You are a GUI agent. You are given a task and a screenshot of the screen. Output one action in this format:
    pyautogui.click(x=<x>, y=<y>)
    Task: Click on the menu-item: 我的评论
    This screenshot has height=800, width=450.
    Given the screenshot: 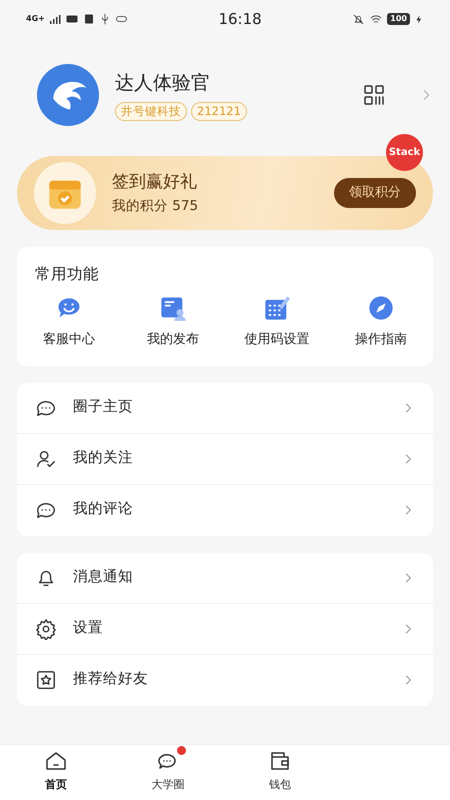 What is the action you would take?
    pyautogui.click(x=225, y=510)
    